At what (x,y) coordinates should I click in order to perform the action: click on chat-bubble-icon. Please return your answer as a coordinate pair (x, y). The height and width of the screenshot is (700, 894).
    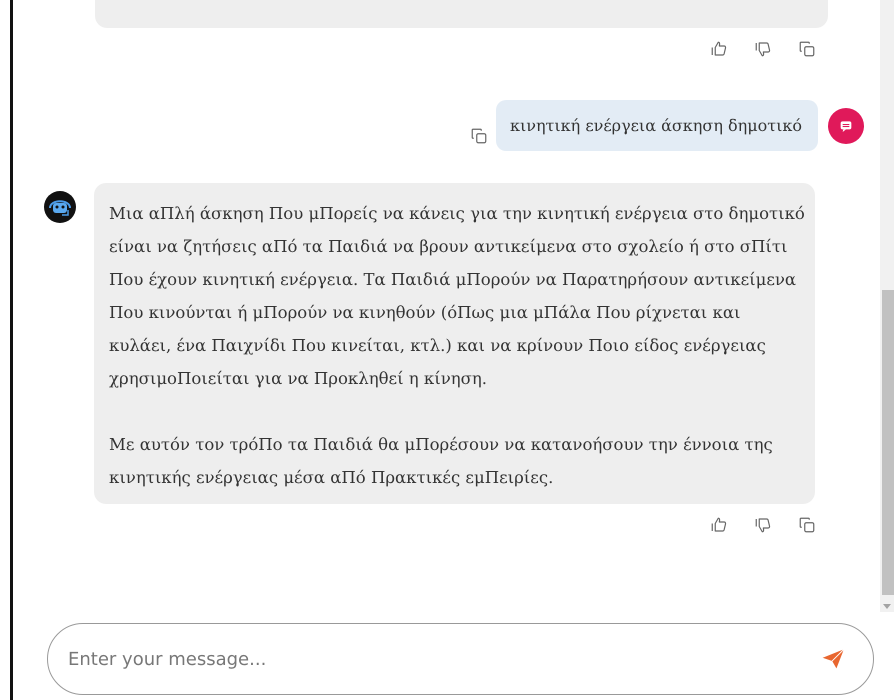
    Looking at the image, I should click on (846, 126).